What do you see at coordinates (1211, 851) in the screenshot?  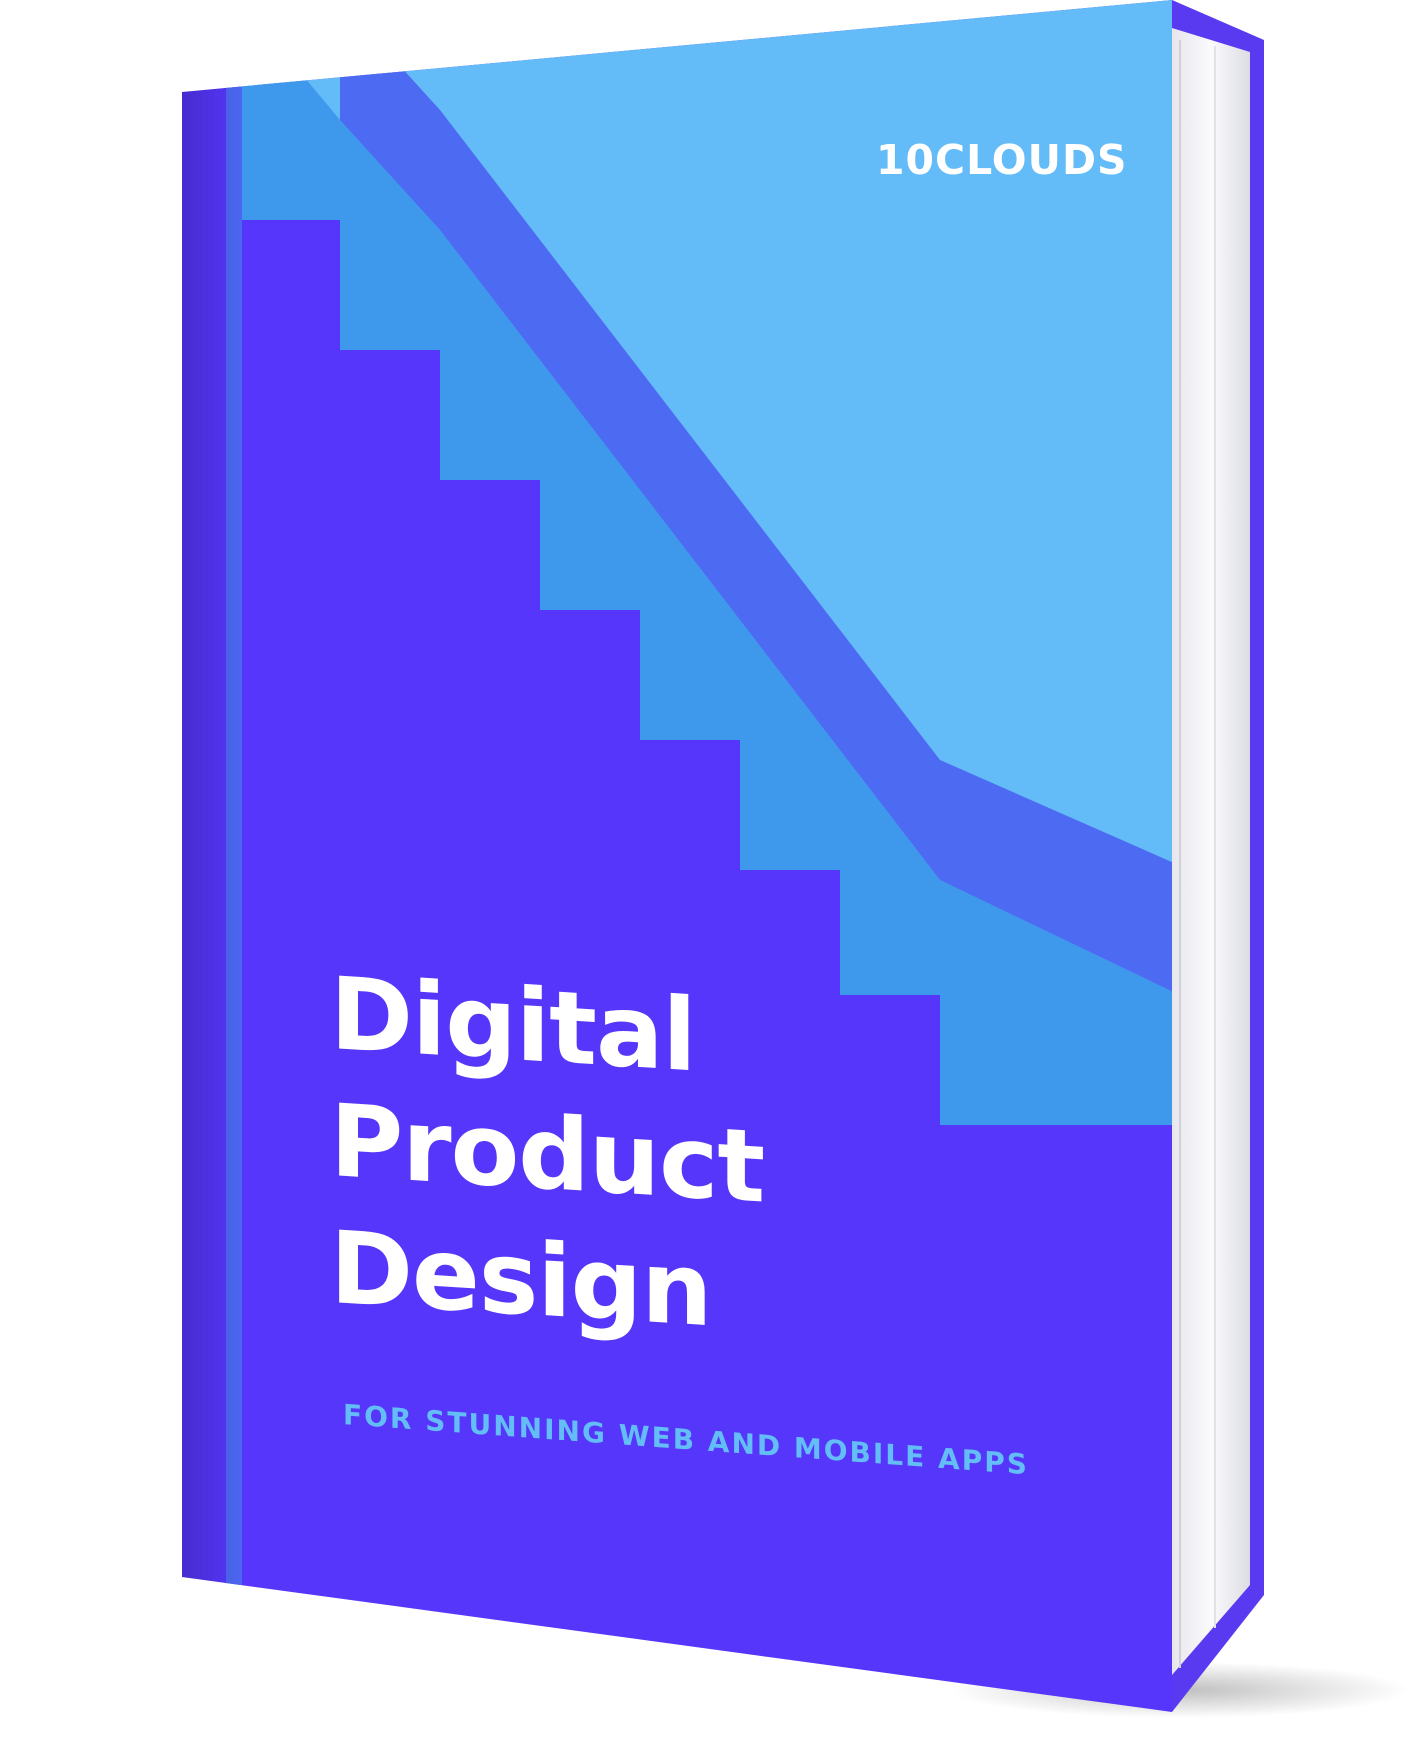 I see `page-edges` at bounding box center [1211, 851].